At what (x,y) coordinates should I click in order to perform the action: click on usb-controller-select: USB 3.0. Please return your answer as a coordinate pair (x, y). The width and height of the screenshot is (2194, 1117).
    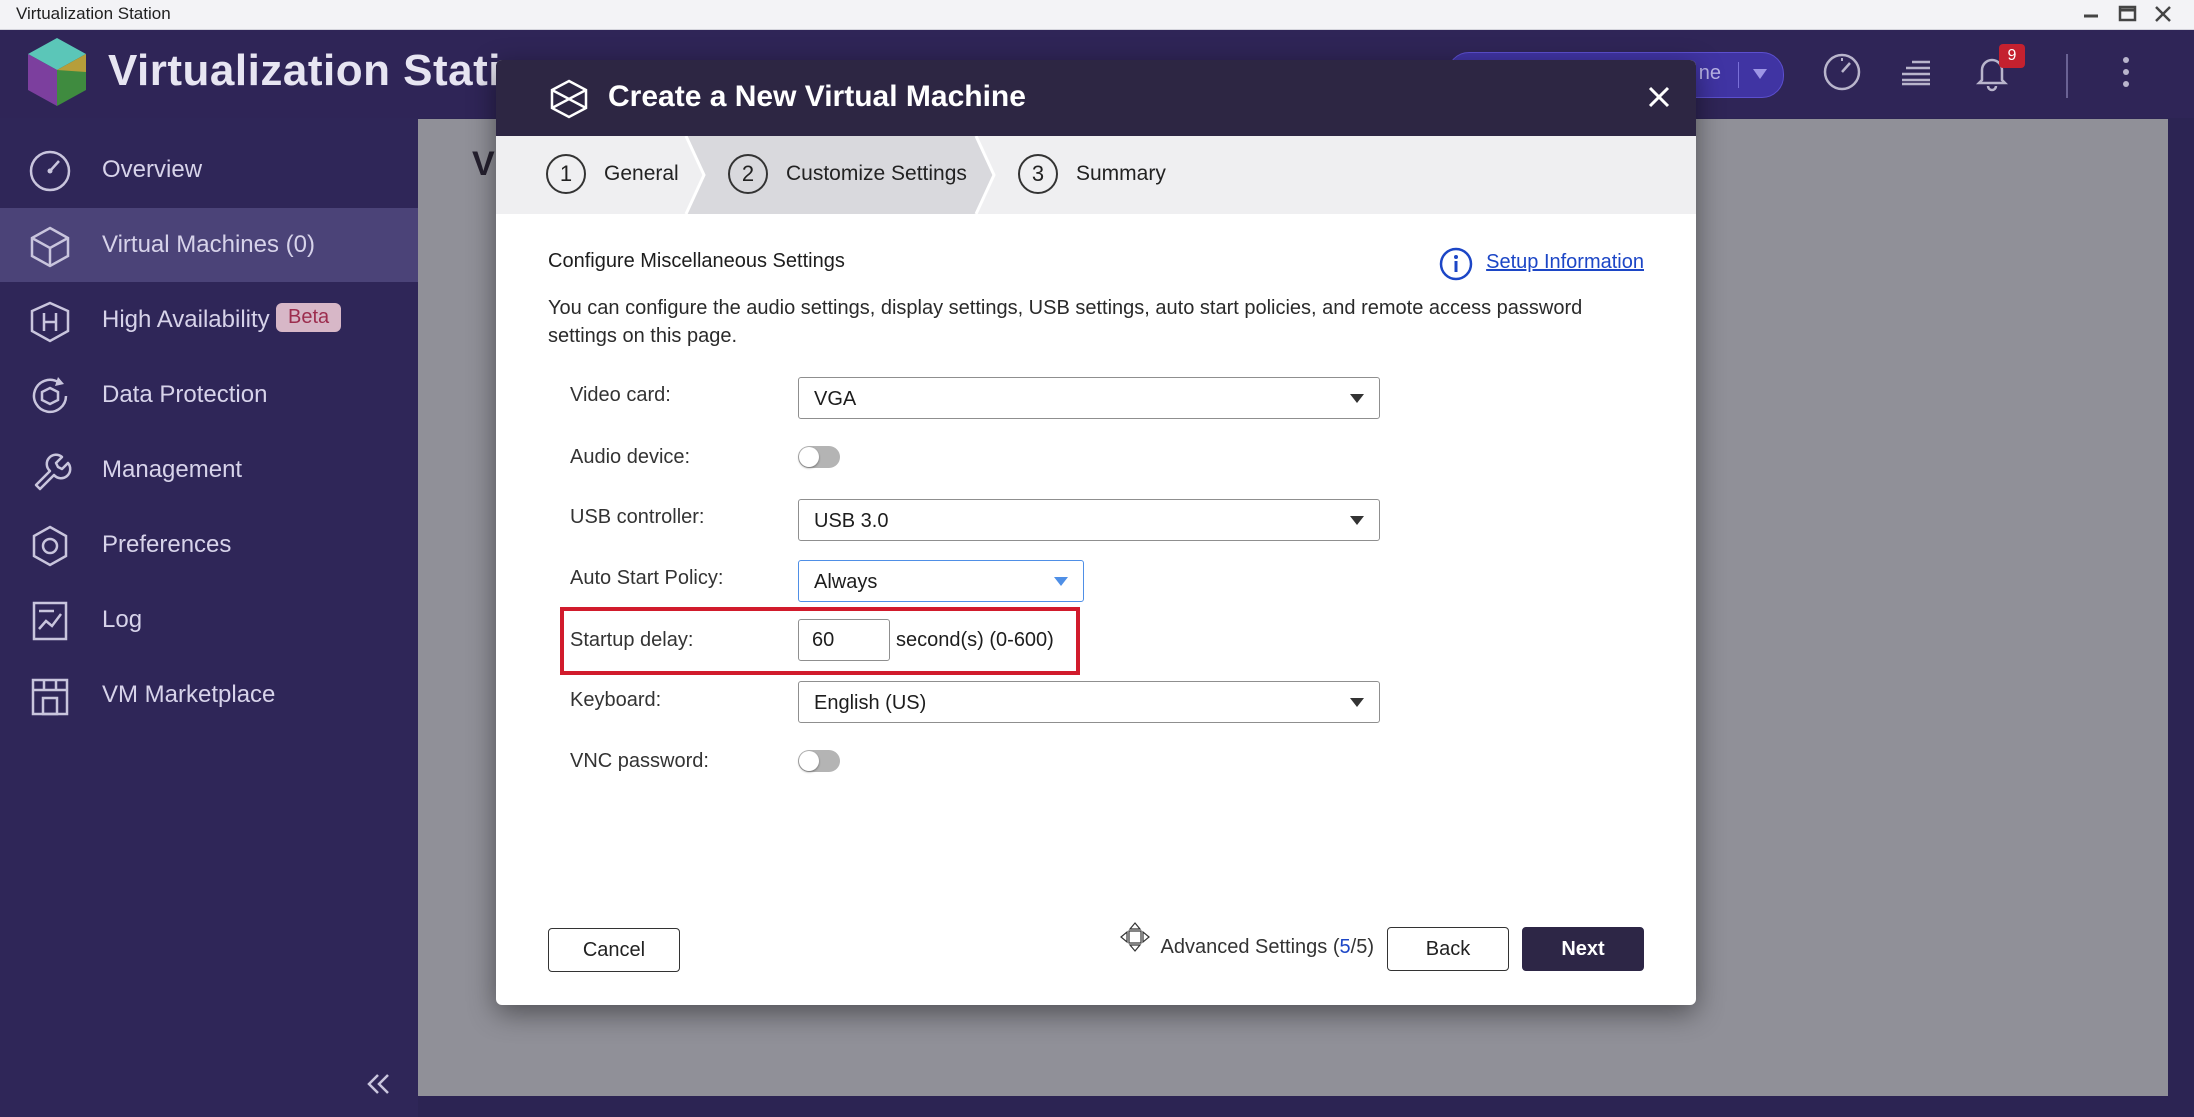
    Looking at the image, I should click on (1089, 520).